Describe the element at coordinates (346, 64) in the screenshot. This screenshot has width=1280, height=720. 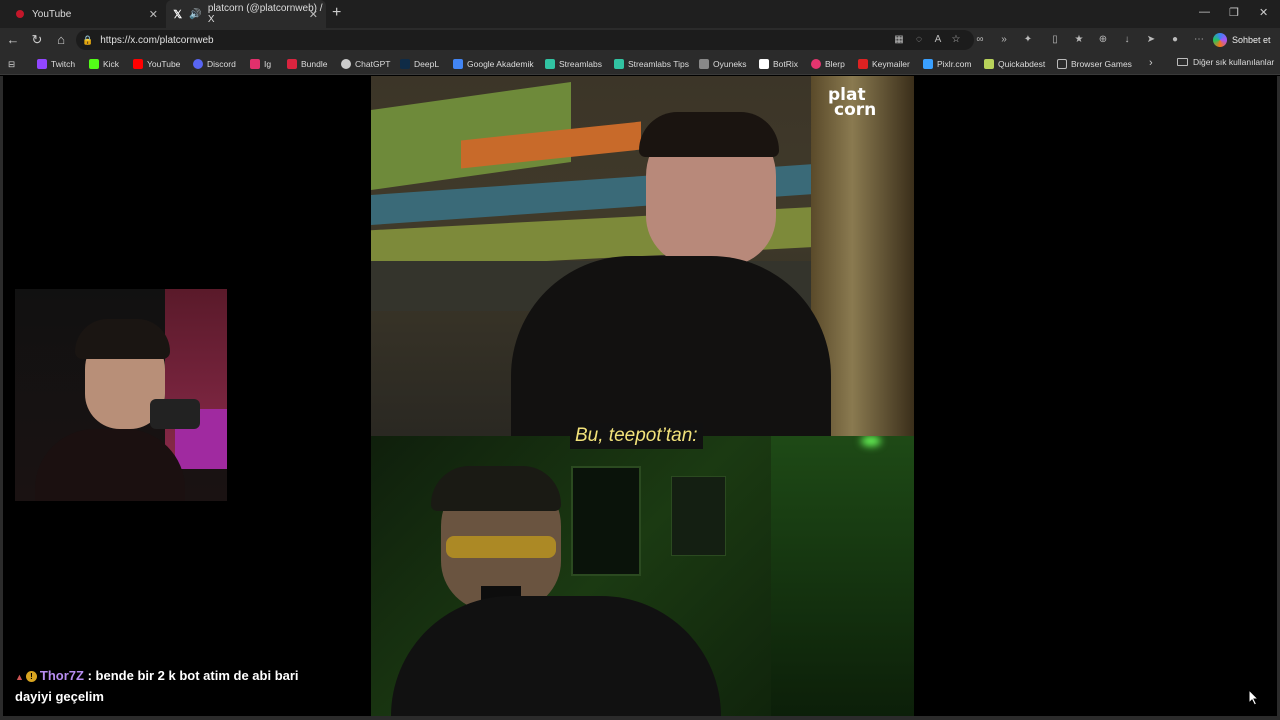
I see `chatgpt-icon` at that location.